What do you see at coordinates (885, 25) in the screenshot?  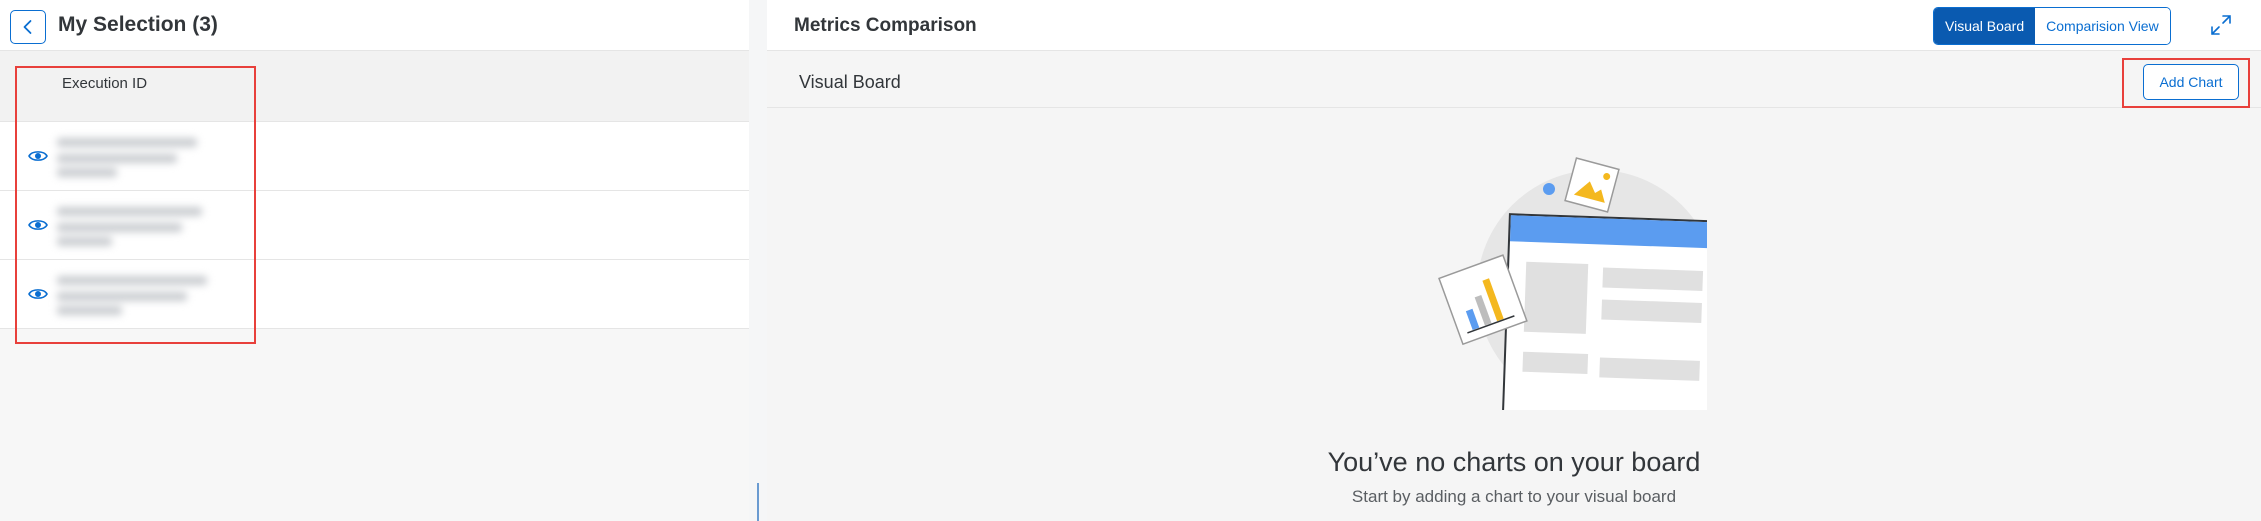 I see `metrics-title: Metrics Comparison` at bounding box center [885, 25].